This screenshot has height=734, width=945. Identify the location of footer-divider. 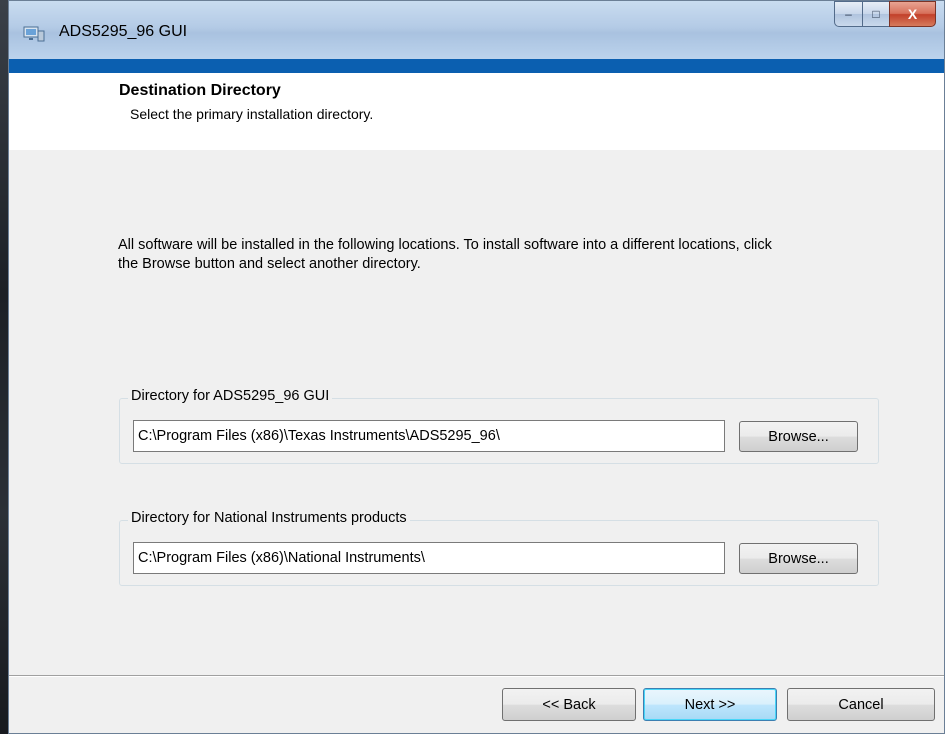
(476, 676).